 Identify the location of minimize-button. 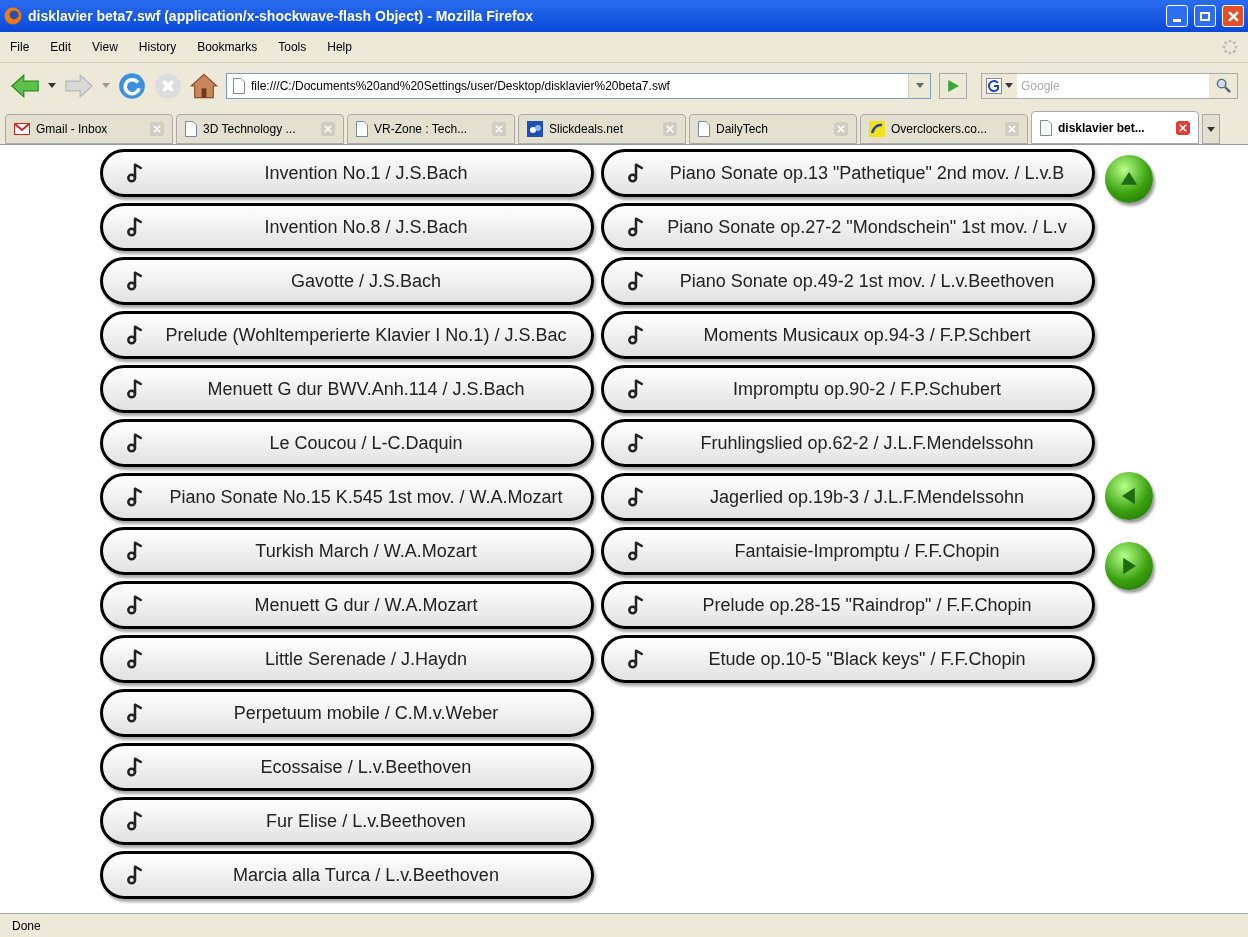
(1177, 16).